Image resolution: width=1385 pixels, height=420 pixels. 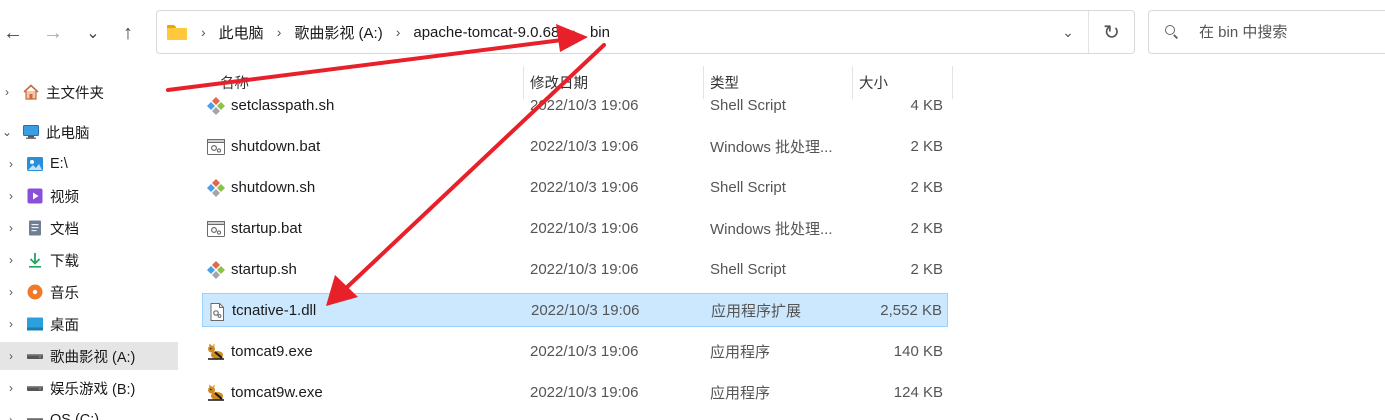 I want to click on search-input, so click(x=1289, y=32).